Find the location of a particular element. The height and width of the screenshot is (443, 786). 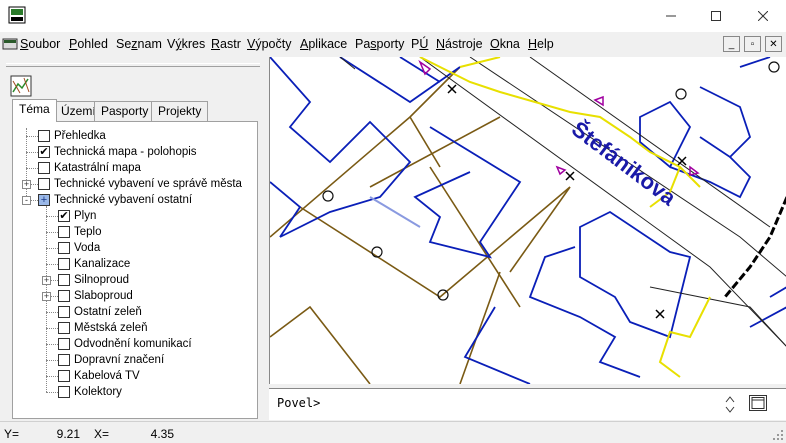

command-window-button is located at coordinates (758, 403).